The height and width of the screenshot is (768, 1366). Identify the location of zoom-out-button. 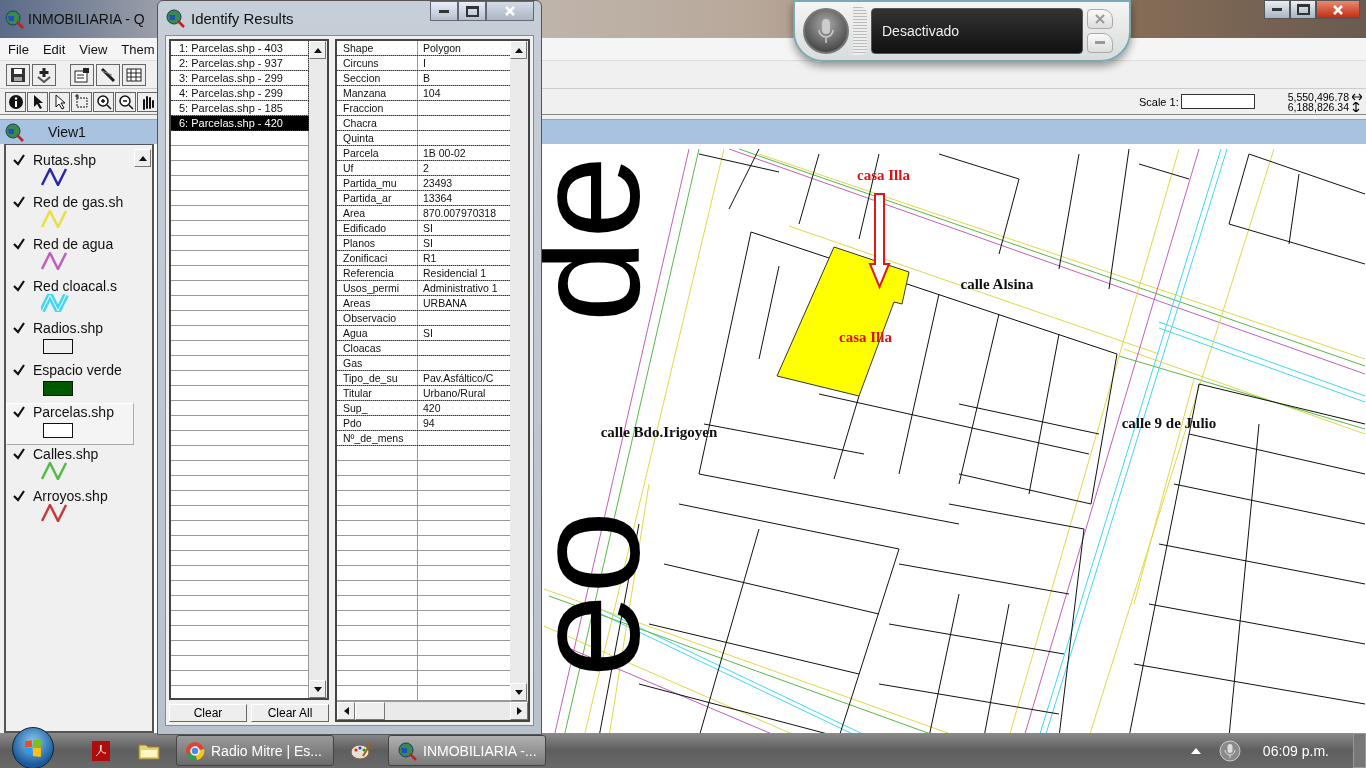
(125, 101).